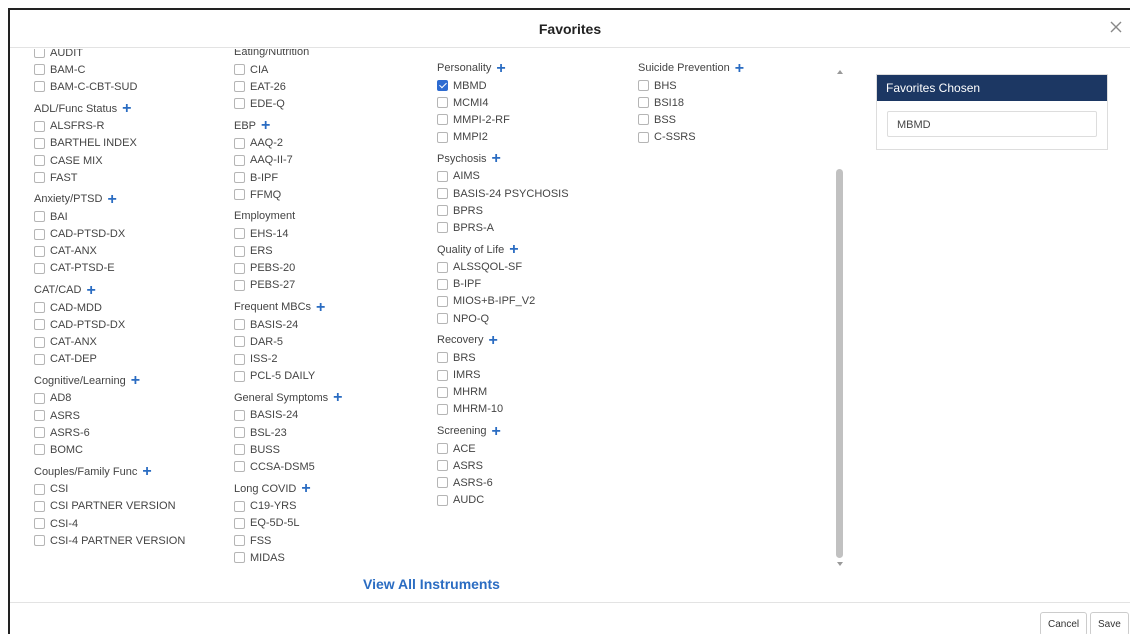 This screenshot has height=634, width=1130. I want to click on instrument-item: CASE MIX, so click(134, 160).